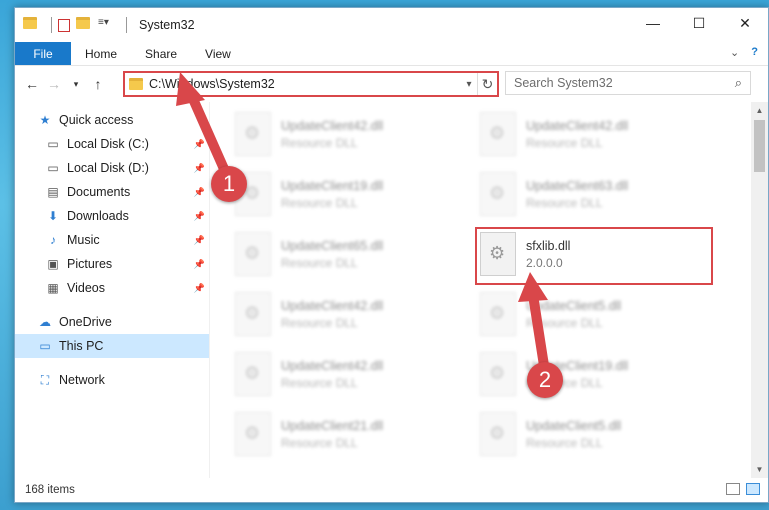 The width and height of the screenshot is (769, 510). Describe the element at coordinates (161, 53) in the screenshot. I see `tab-share: Share` at that location.